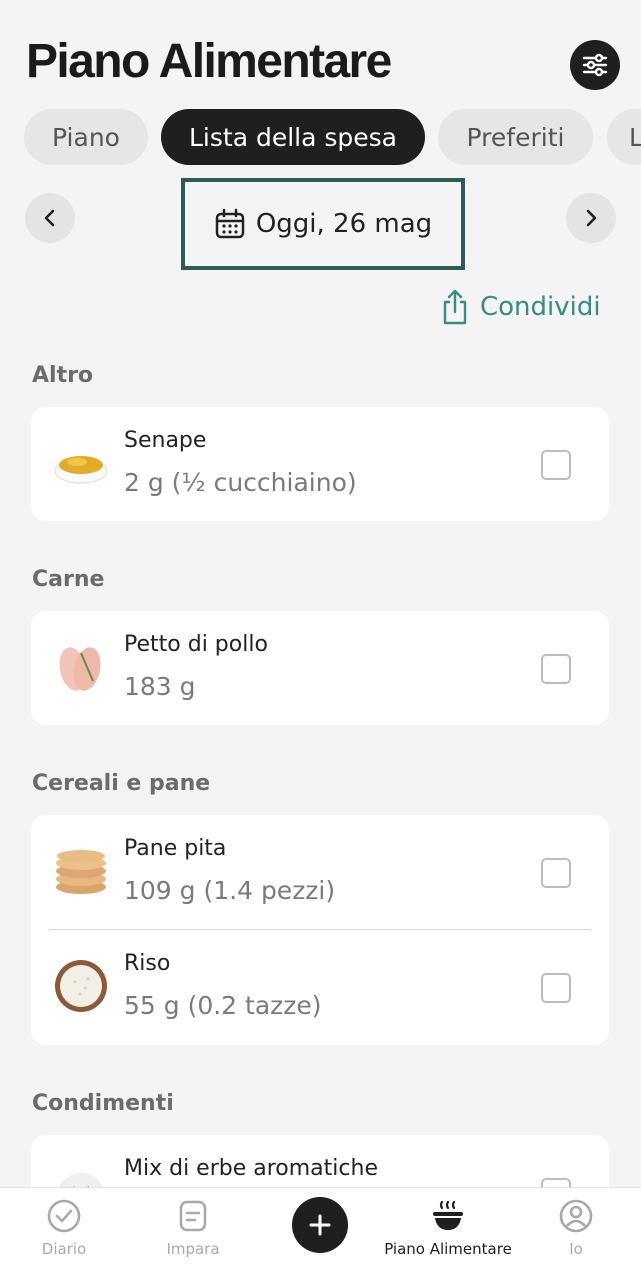  I want to click on share-button: Condividi, so click(520, 307).